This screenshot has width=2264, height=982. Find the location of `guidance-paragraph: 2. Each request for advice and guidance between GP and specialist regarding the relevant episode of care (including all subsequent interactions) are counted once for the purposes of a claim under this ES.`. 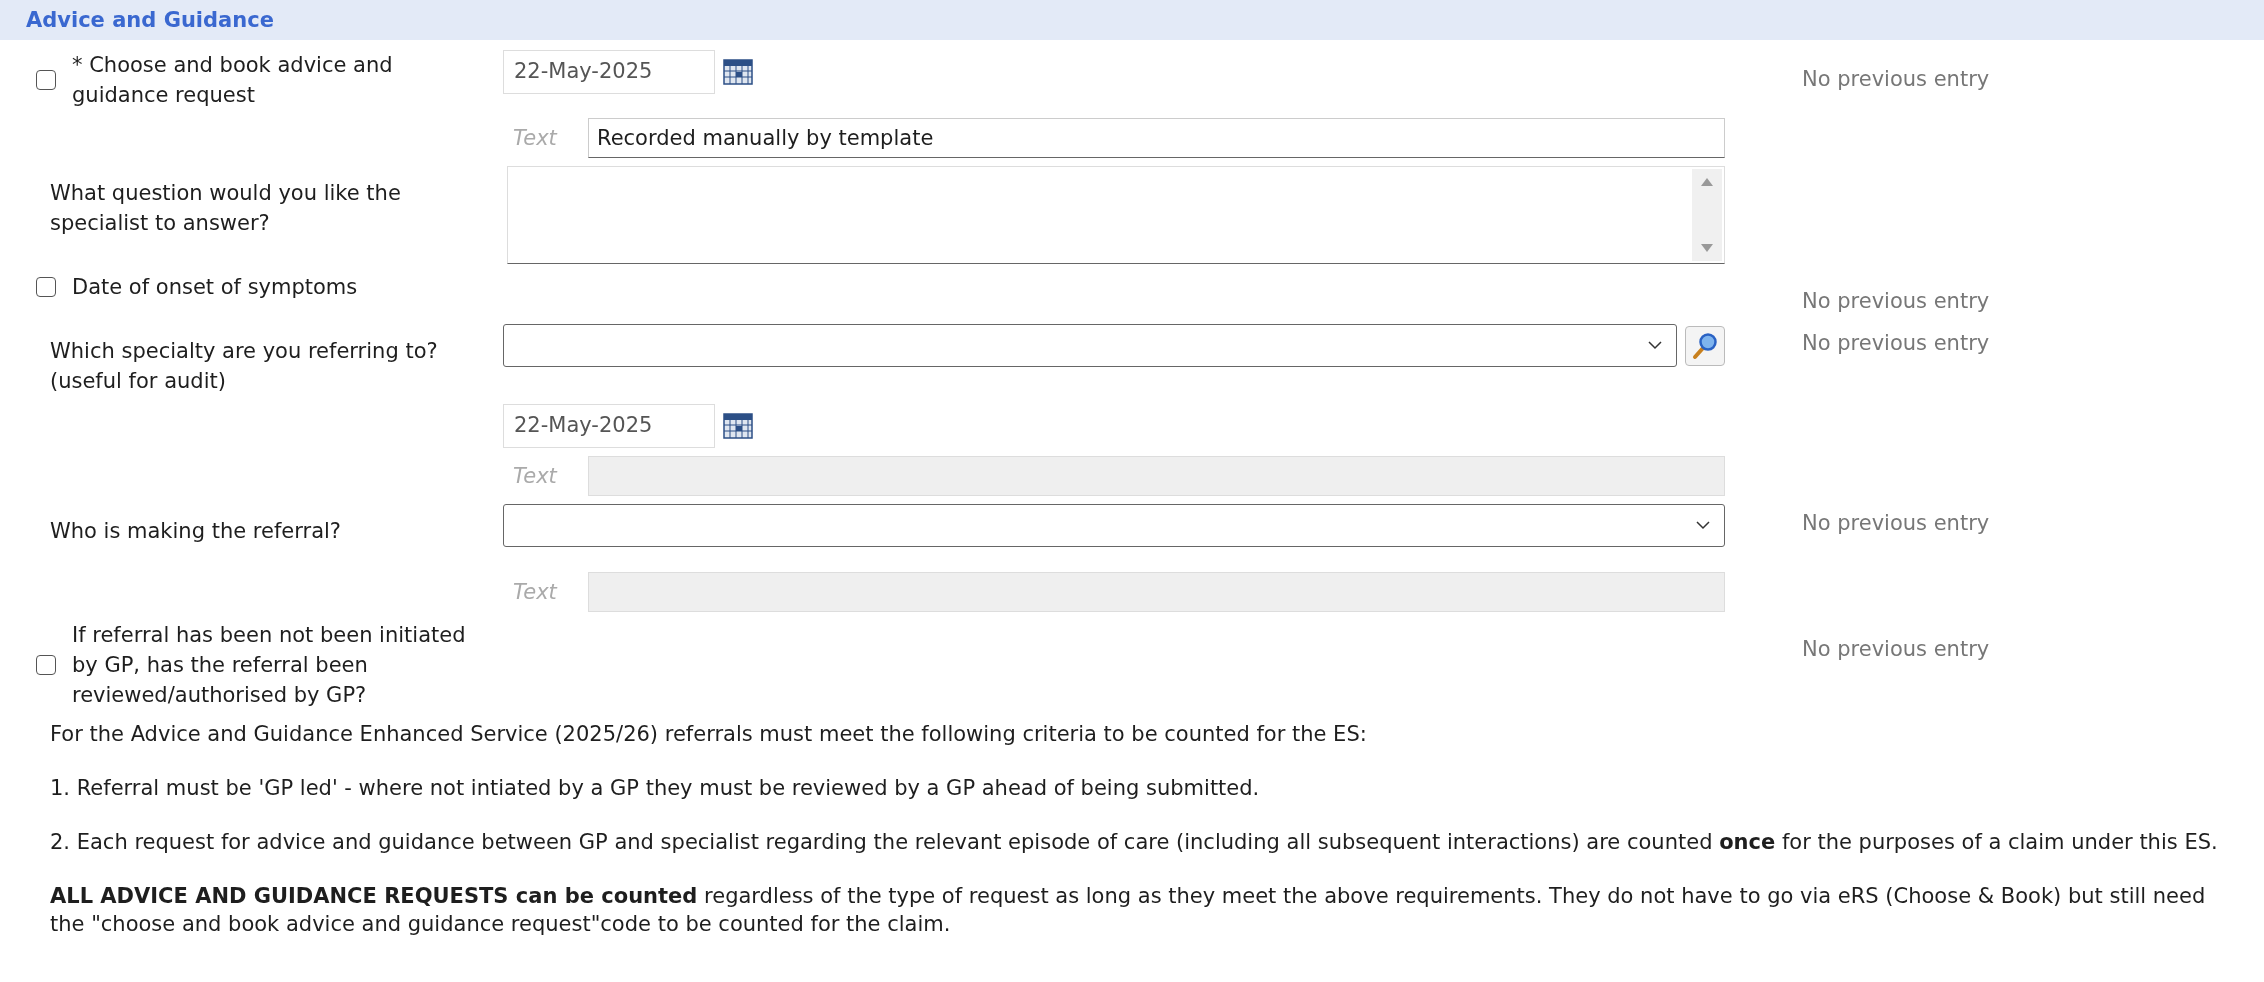

guidance-paragraph: 2. Each request for advice and guidance between GP and specialist regarding the relevant episode of care (including all subsequent interactions) are counted once for the purposes of a claim under this ES. is located at coordinates (1134, 842).